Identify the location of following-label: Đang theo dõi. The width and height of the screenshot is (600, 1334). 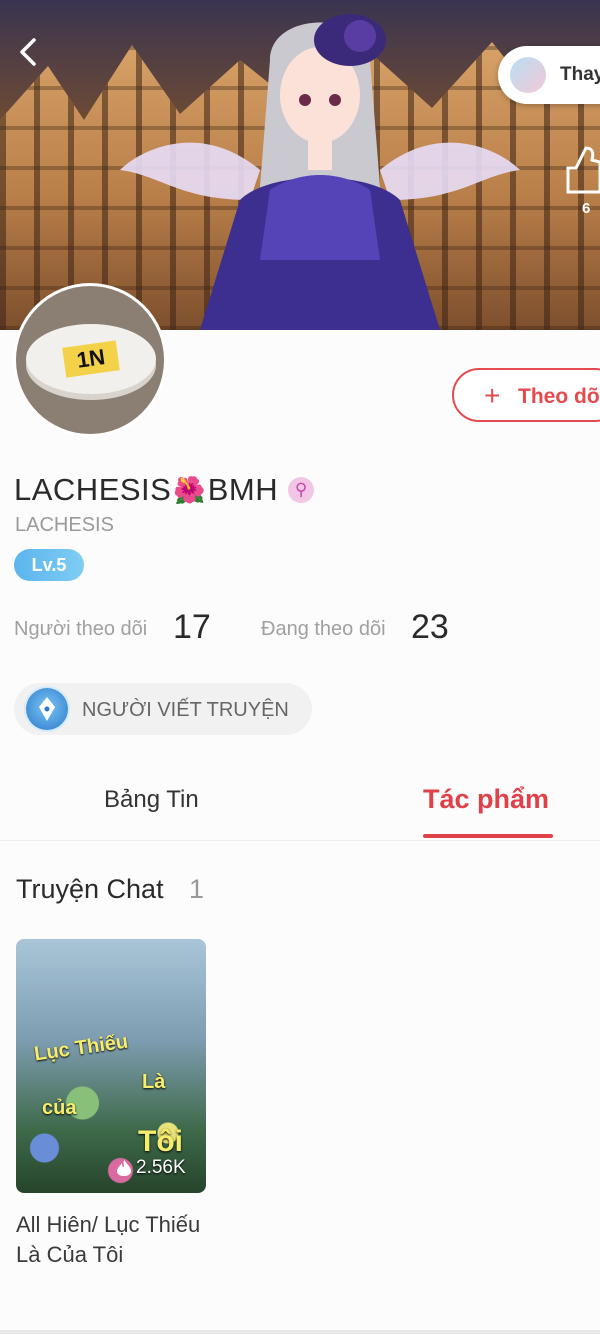
(323, 629).